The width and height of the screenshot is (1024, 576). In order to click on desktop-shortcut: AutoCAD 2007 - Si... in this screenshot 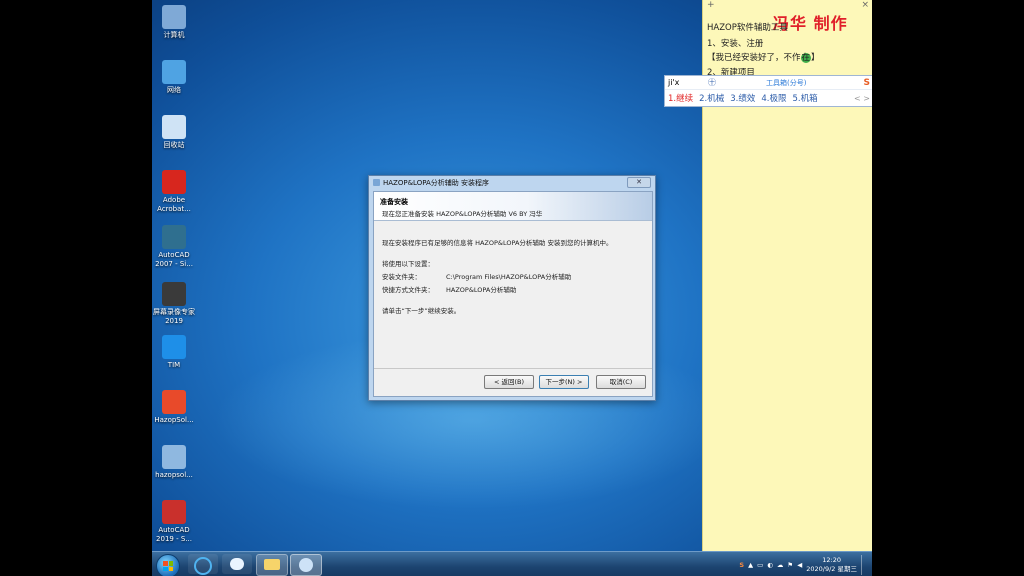, I will do `click(174, 247)`.